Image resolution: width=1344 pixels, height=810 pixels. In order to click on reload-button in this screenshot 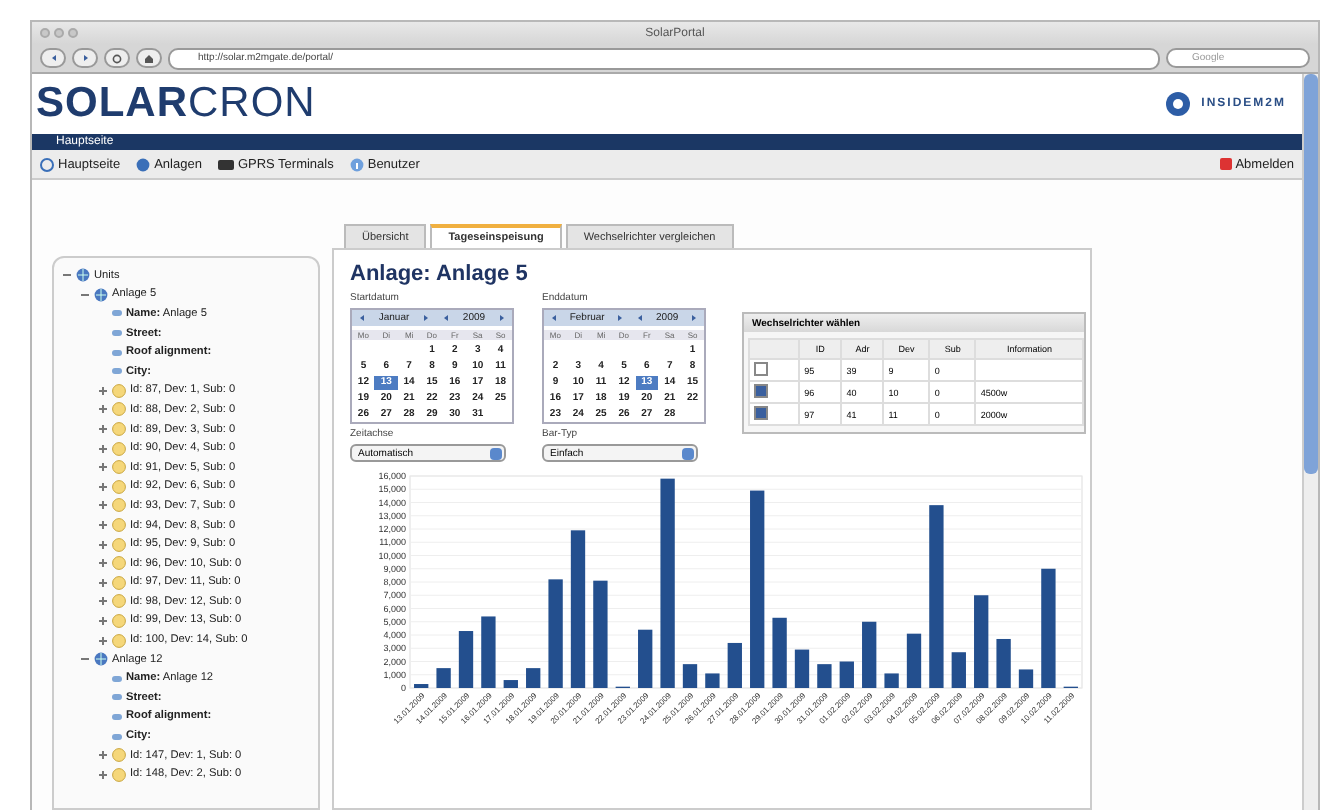, I will do `click(117, 58)`.